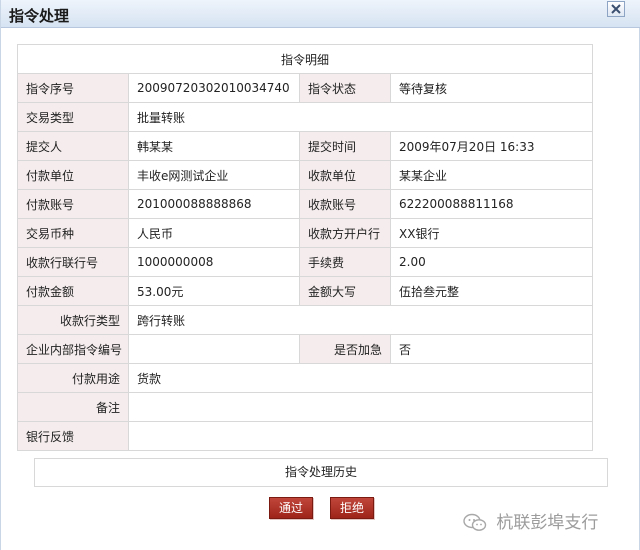  I want to click on approve-button: 通过, so click(291, 508).